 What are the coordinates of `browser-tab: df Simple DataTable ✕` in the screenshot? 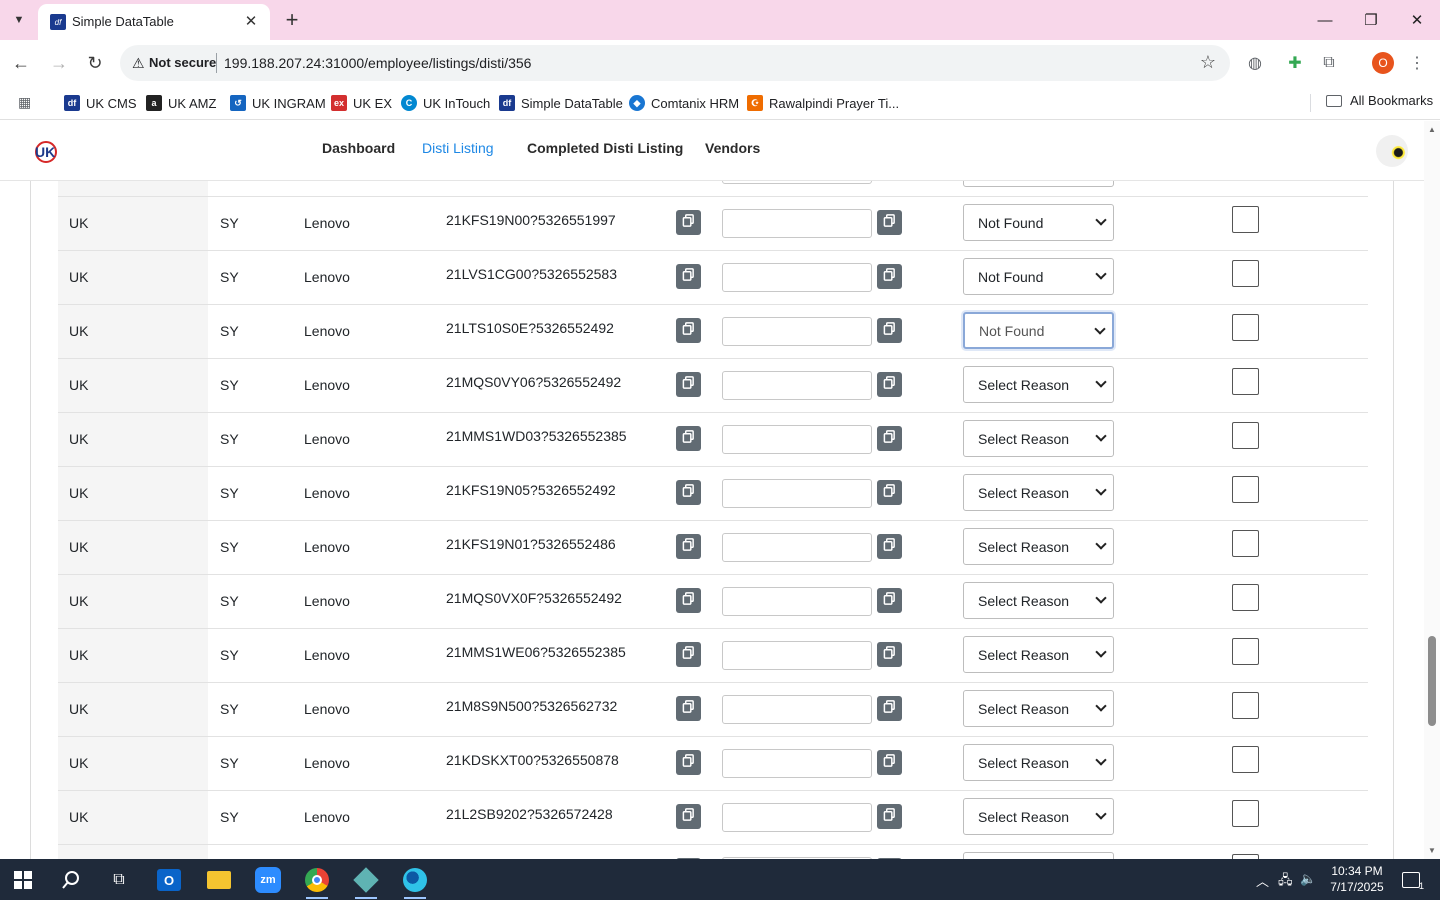 It's located at (154, 22).